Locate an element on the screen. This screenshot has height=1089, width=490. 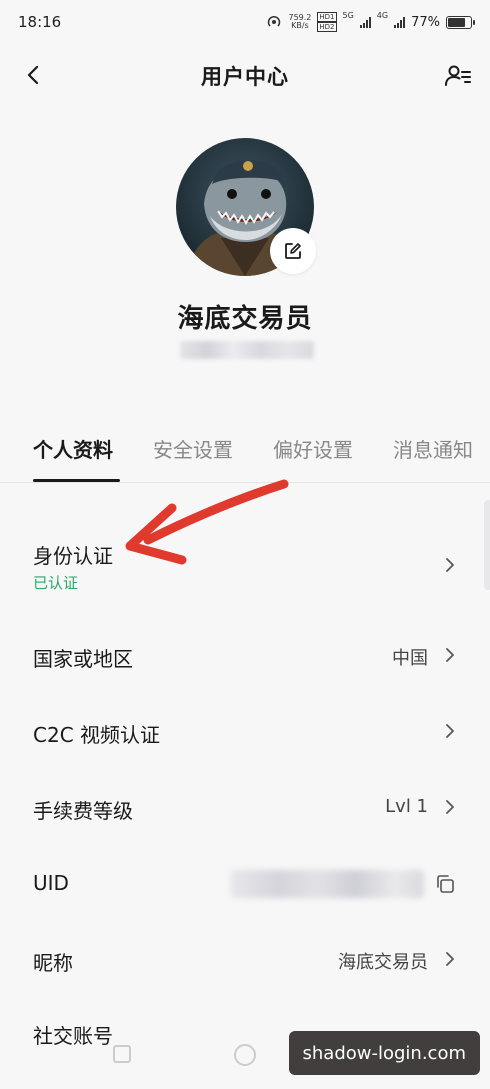
recents-button is located at coordinates (122, 1054).